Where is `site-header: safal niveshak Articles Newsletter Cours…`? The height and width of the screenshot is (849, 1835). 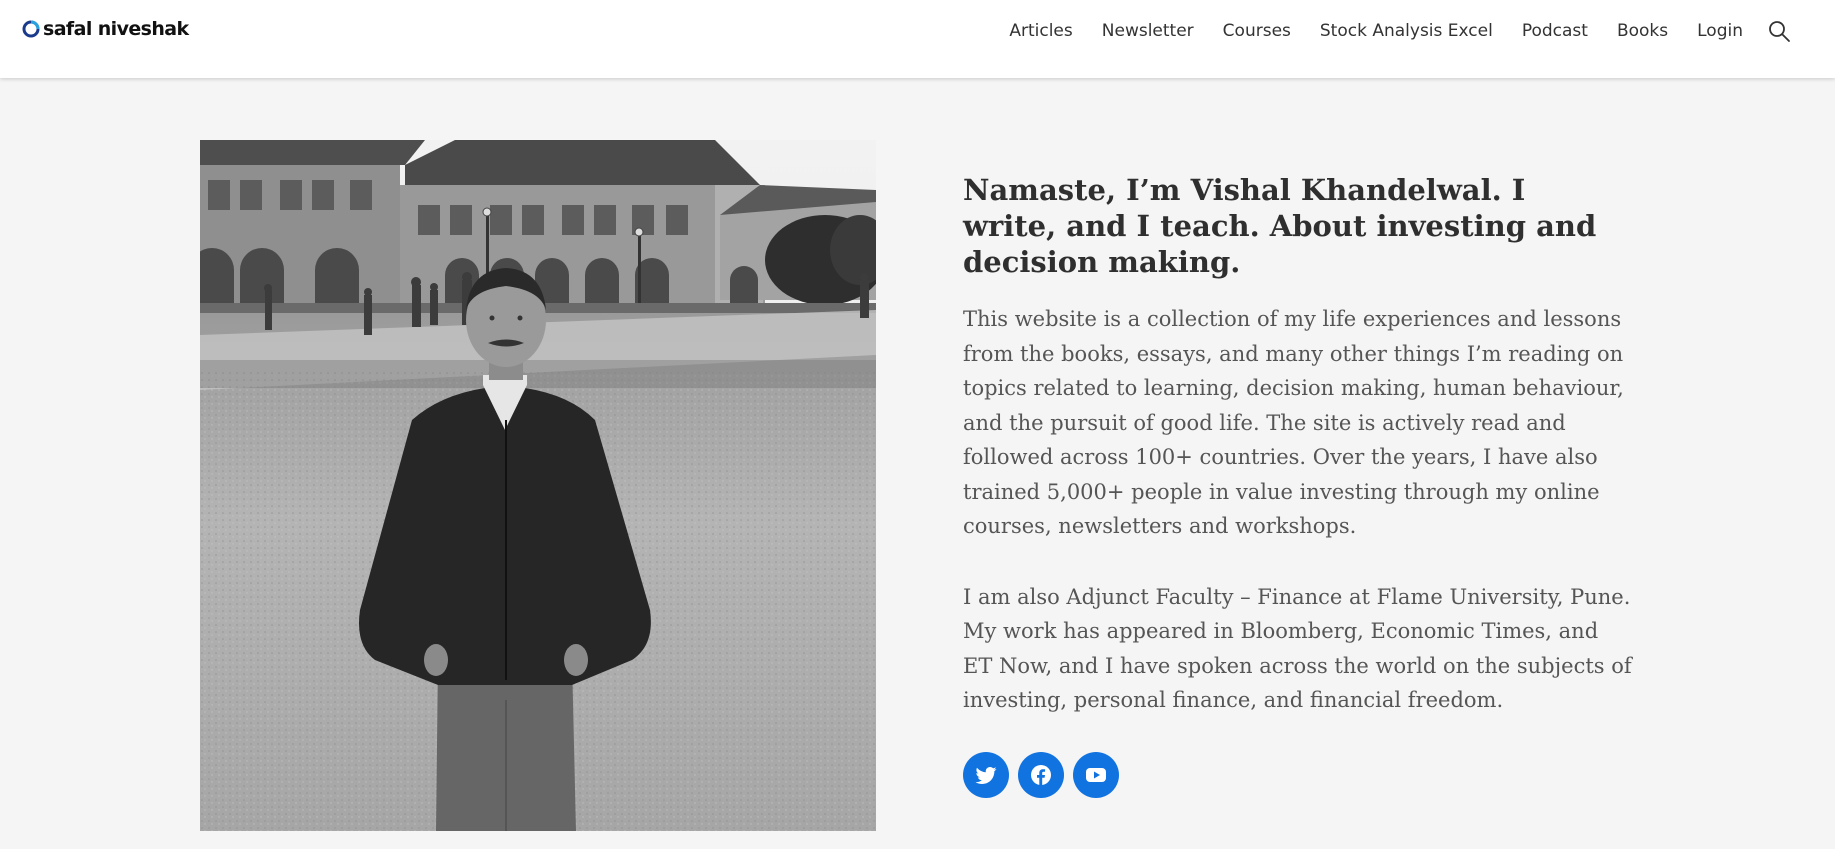
site-header: safal niveshak Articles Newsletter Cours… is located at coordinates (917, 39).